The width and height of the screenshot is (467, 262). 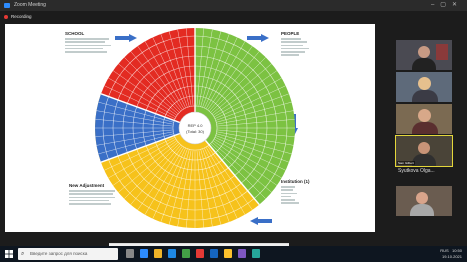 What do you see at coordinates (447, 5) in the screenshot?
I see `window-controls: –▢✕` at bounding box center [447, 5].